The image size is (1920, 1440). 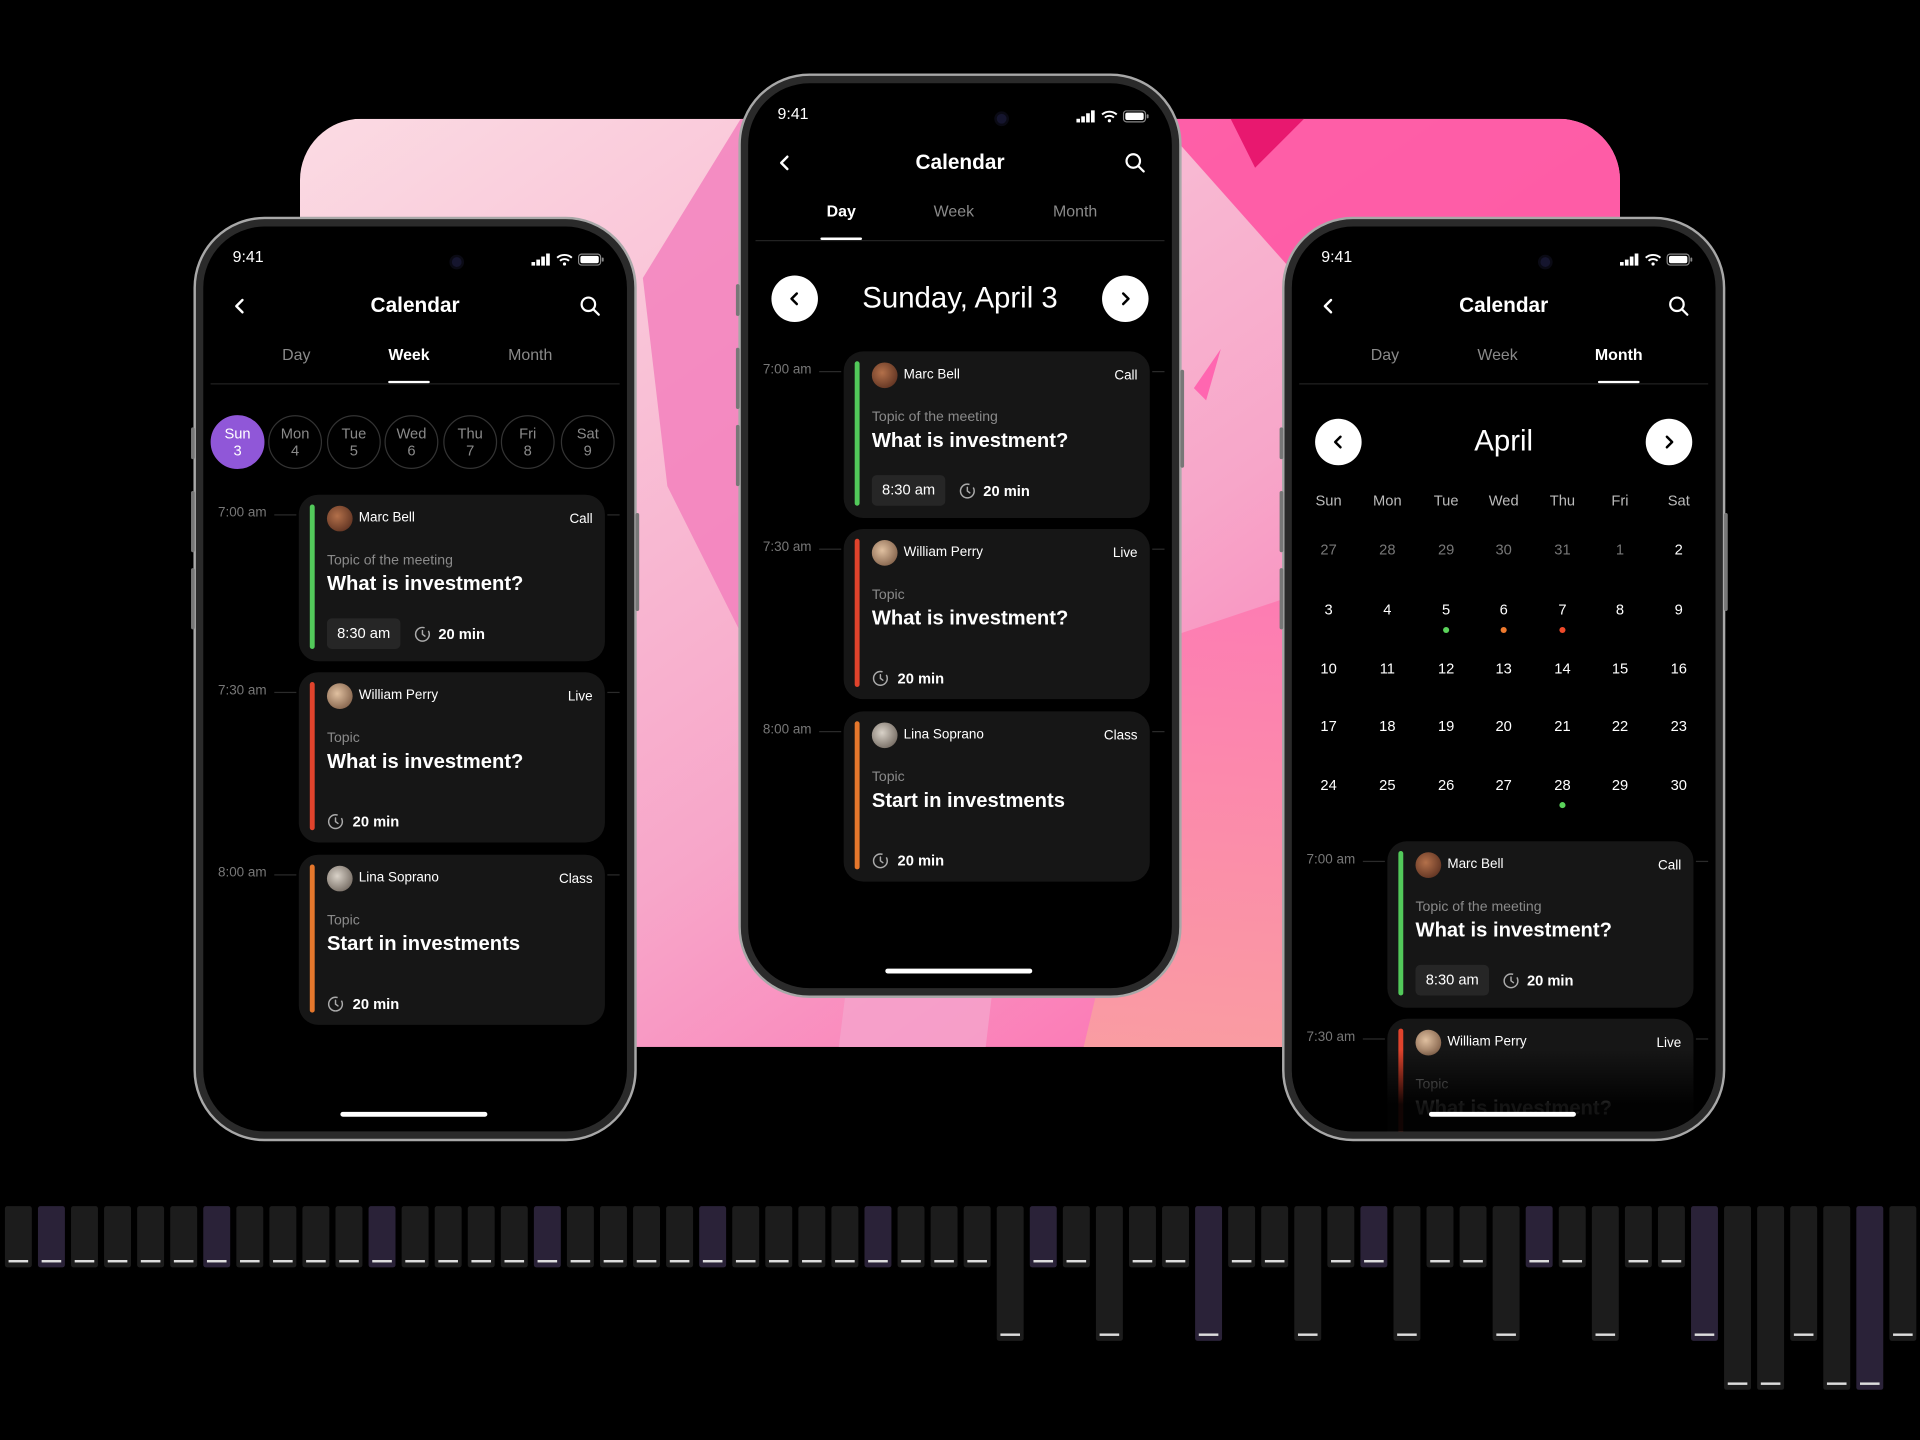 I want to click on week-day-thu: Thu 7, so click(x=470, y=442).